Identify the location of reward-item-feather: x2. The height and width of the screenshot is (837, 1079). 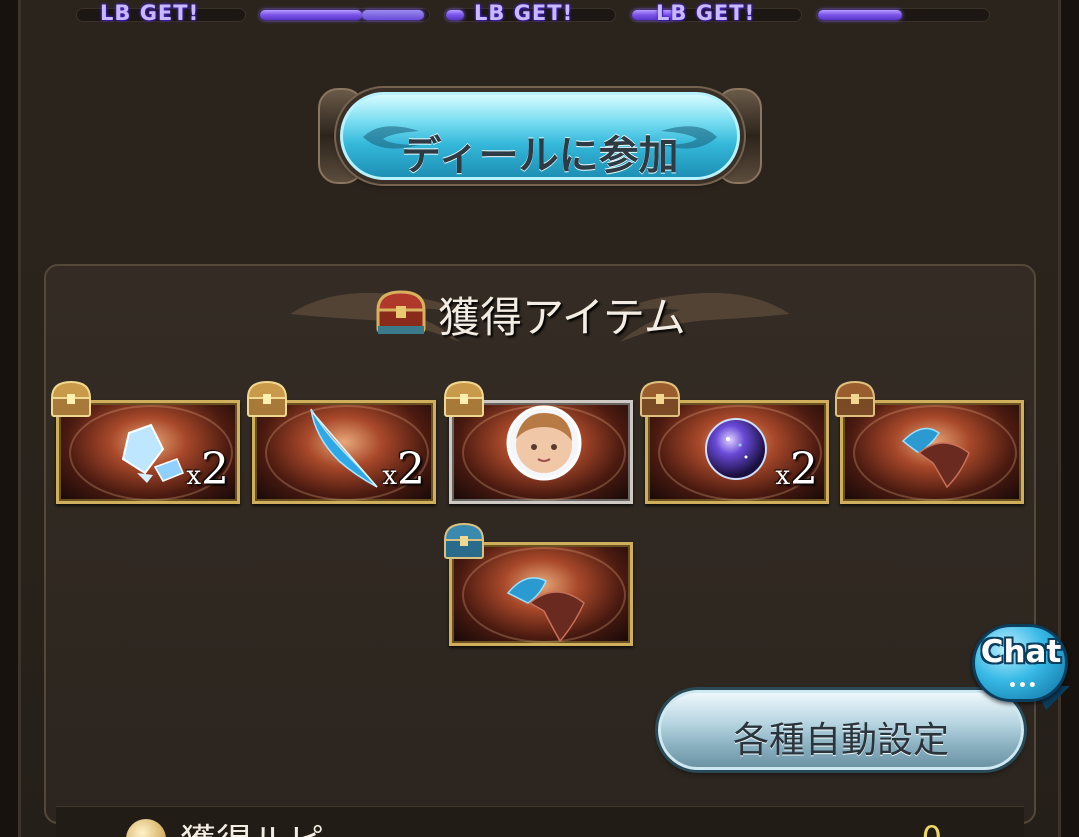
(341, 442).